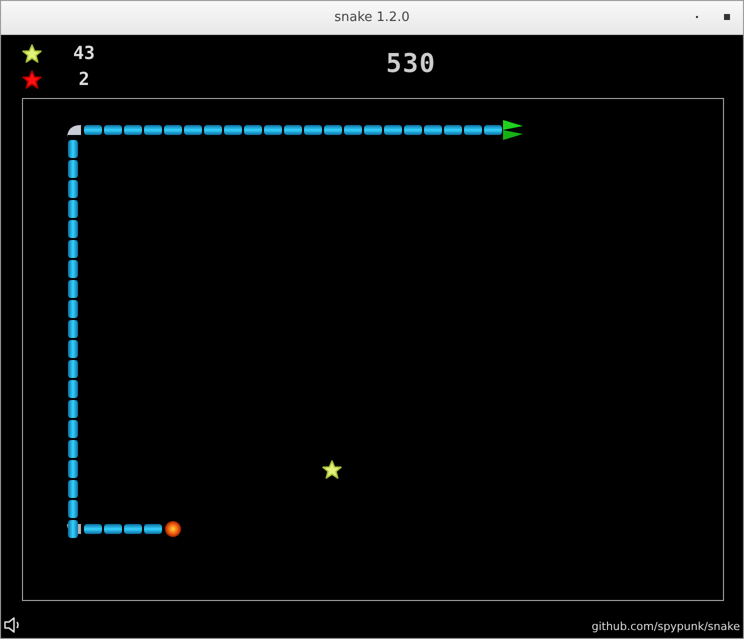 The height and width of the screenshot is (639, 744). I want to click on bonus-count: 43, so click(84, 54).